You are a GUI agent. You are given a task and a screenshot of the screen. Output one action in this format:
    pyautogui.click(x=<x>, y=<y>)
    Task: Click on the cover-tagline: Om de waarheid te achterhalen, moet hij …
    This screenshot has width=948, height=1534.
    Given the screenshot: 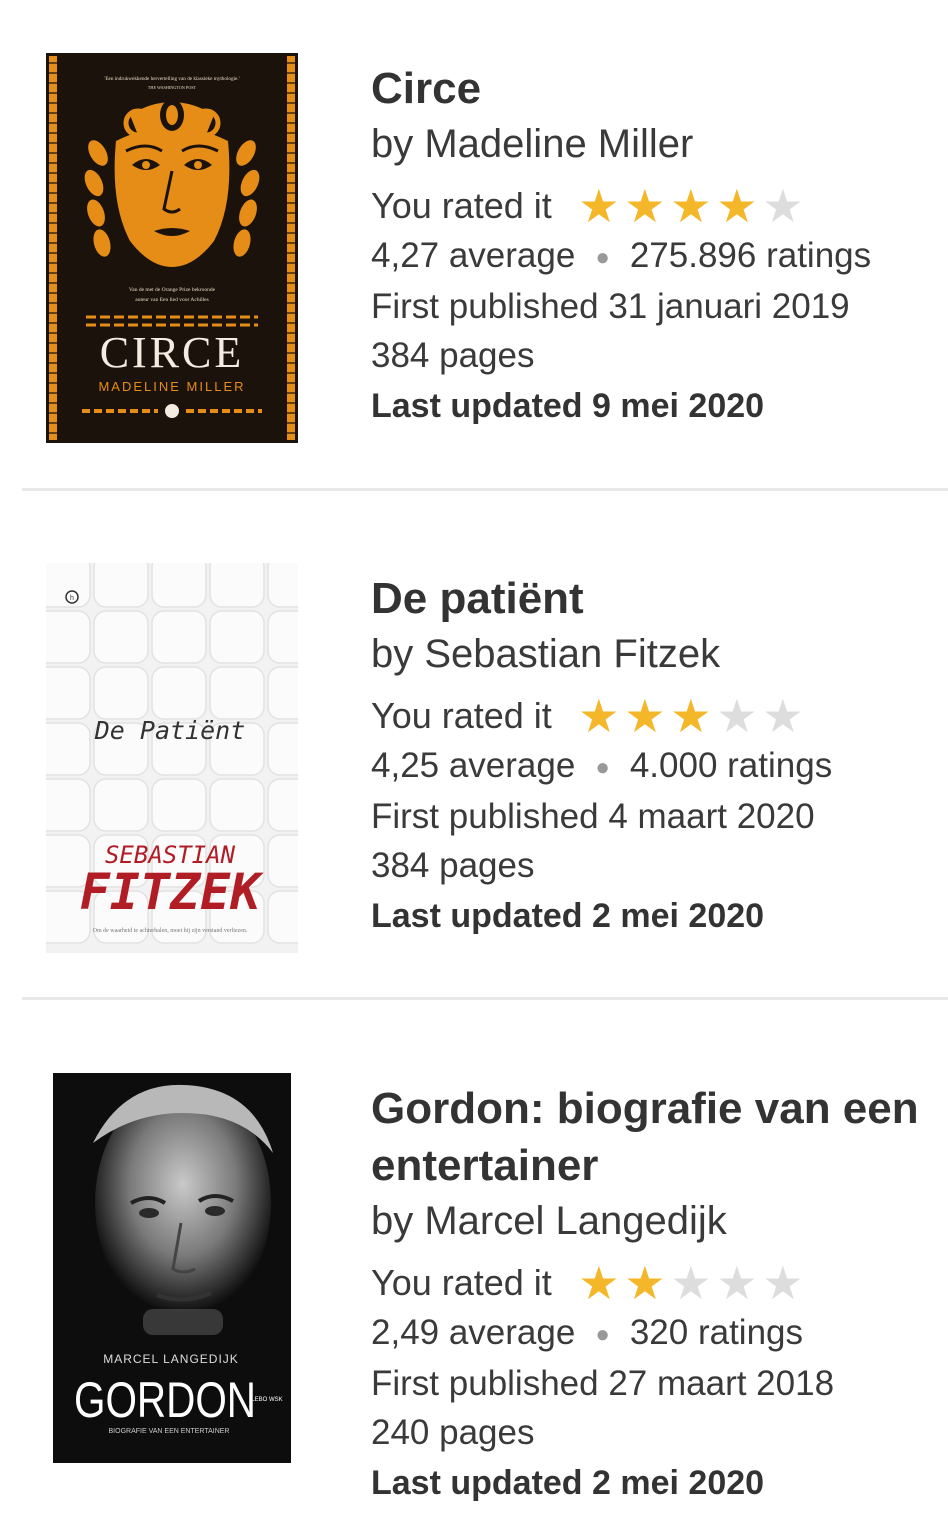 What is the action you would take?
    pyautogui.click(x=170, y=931)
    